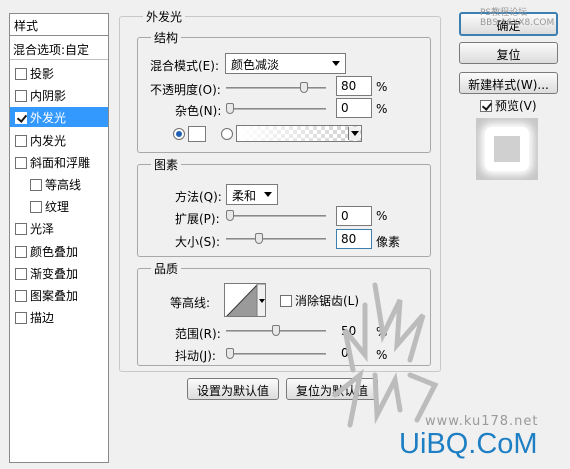 This screenshot has height=469, width=570. What do you see at coordinates (354, 108) in the screenshot?
I see `noise-field: 0` at bounding box center [354, 108].